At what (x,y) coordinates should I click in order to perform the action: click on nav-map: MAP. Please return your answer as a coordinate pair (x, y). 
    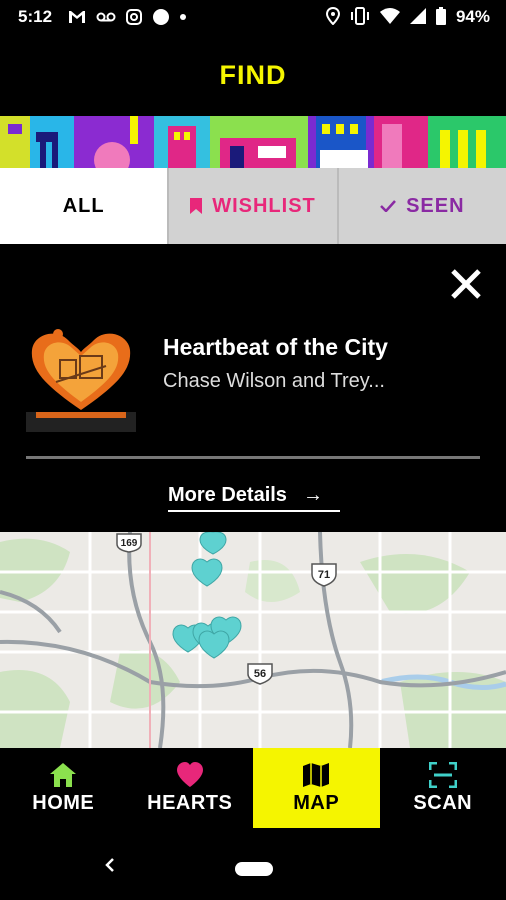
    Looking at the image, I should click on (316, 788).